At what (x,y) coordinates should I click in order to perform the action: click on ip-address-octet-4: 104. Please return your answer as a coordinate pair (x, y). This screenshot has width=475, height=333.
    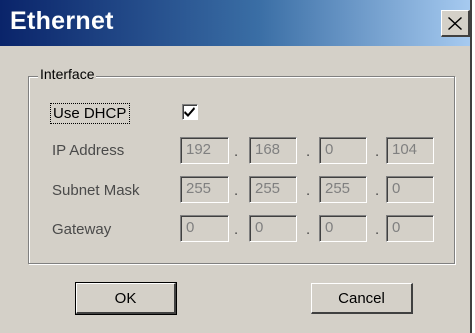
    Looking at the image, I should click on (410, 150).